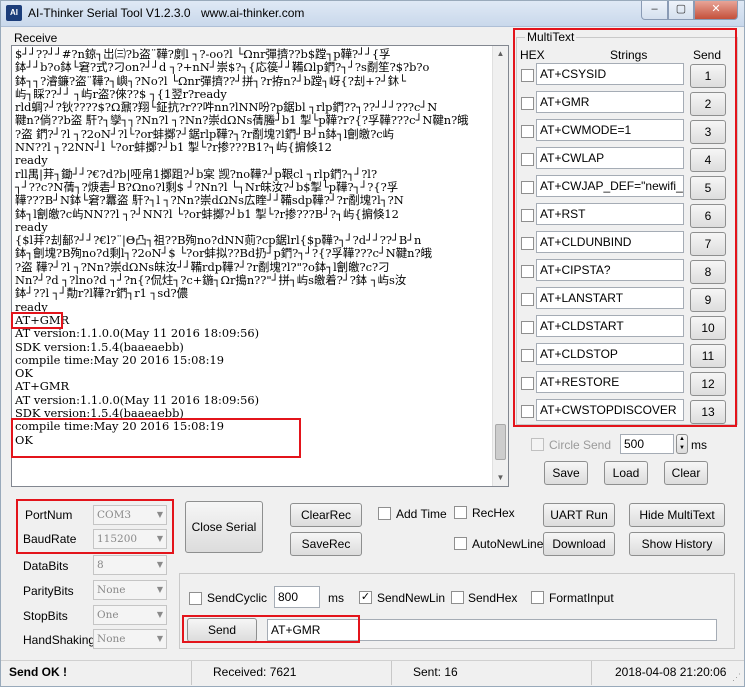  I want to click on sent-count: Sent: 16, so click(435, 672).